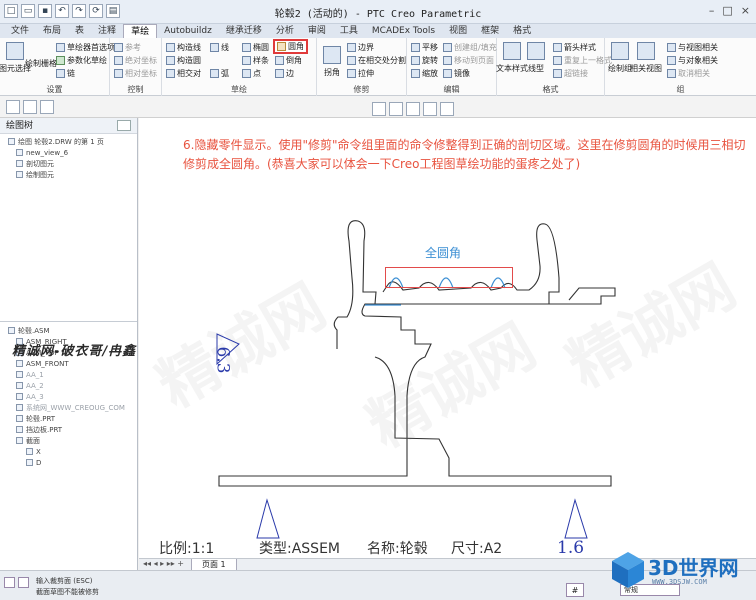 The image size is (756, 600). Describe the element at coordinates (376, 60) in the screenshot. I see `divide-button: 在相交处分割` at that location.